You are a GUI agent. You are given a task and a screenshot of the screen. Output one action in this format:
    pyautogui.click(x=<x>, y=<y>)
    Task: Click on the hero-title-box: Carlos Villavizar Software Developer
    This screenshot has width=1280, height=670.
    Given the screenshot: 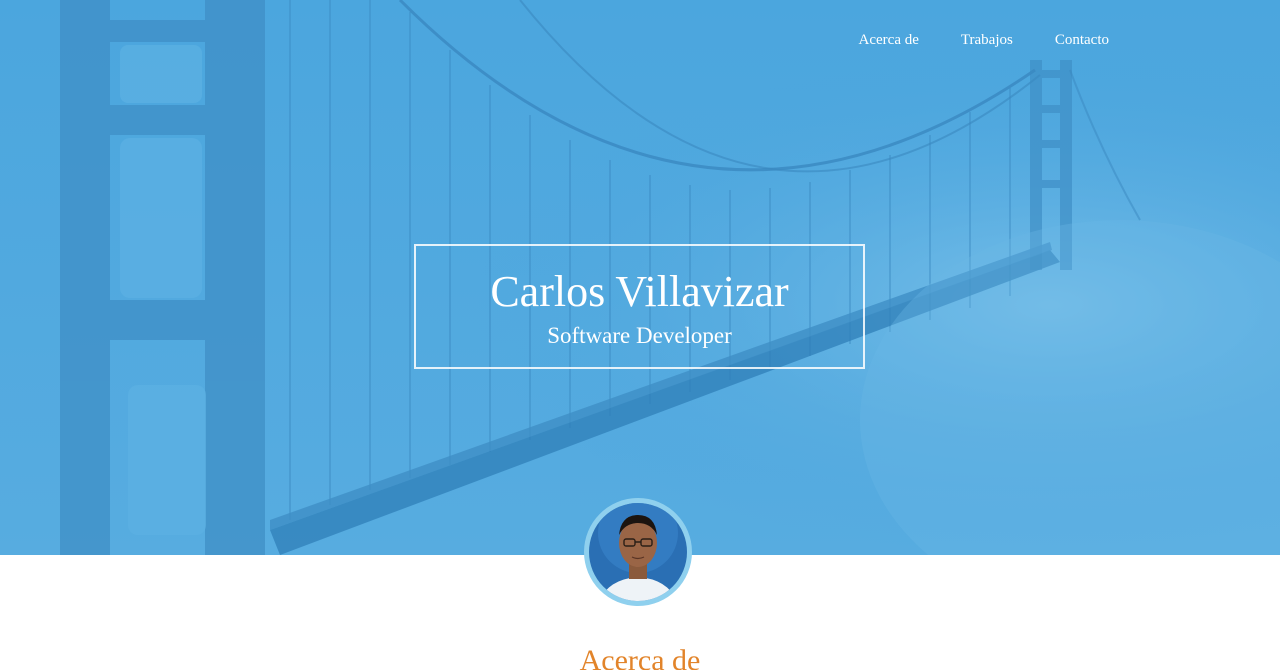 What is the action you would take?
    pyautogui.click(x=639, y=306)
    